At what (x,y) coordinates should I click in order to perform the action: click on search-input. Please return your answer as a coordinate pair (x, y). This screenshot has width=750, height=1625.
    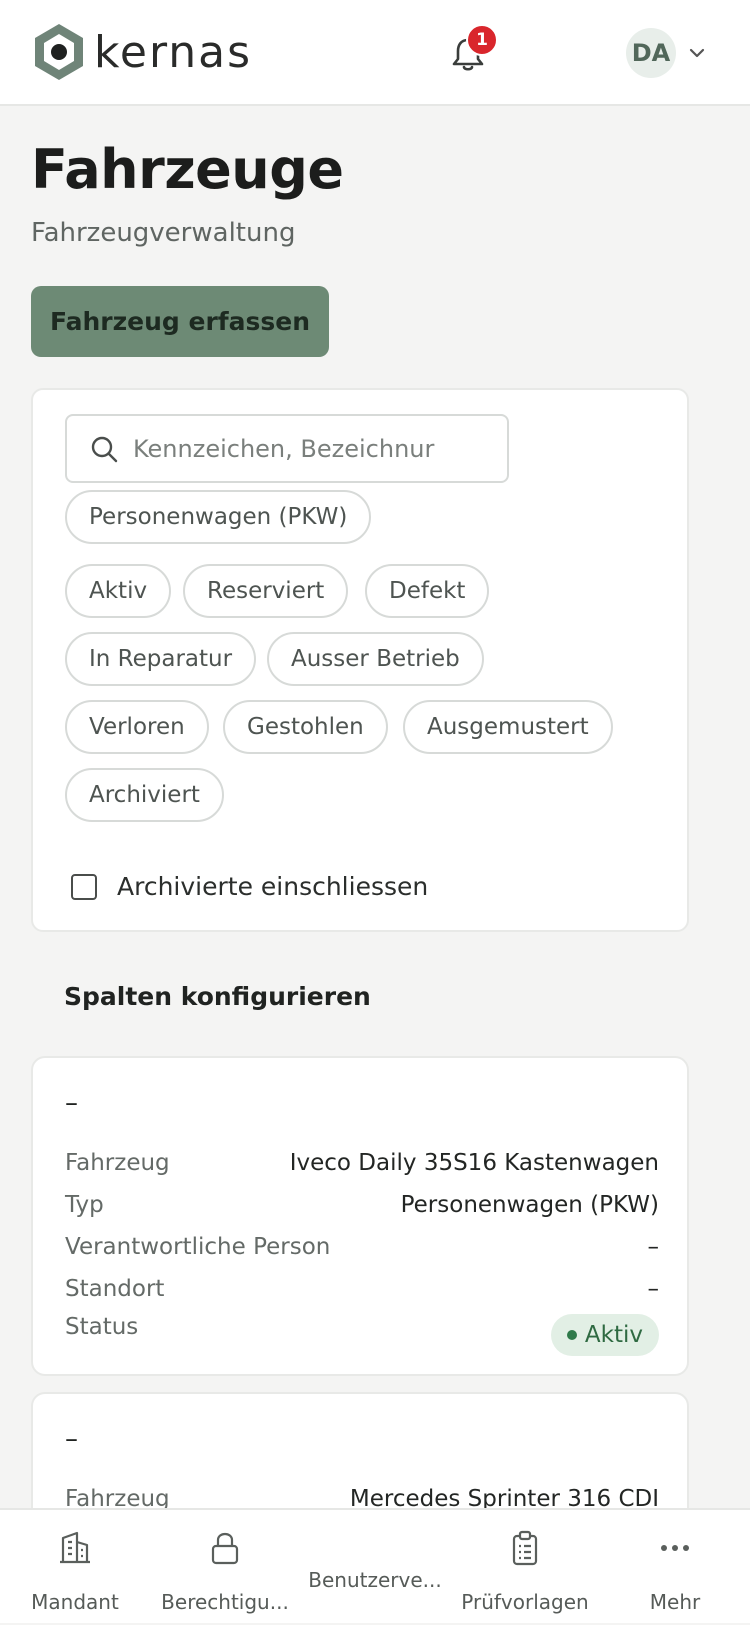
    Looking at the image, I should click on (293, 448).